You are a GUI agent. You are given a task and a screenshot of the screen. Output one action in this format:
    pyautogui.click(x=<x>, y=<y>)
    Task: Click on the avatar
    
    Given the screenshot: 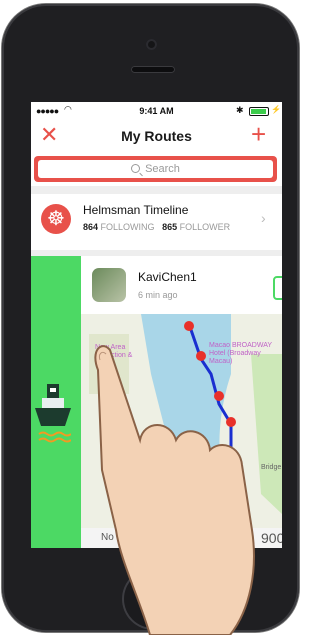 What is the action you would take?
    pyautogui.click(x=109, y=285)
    